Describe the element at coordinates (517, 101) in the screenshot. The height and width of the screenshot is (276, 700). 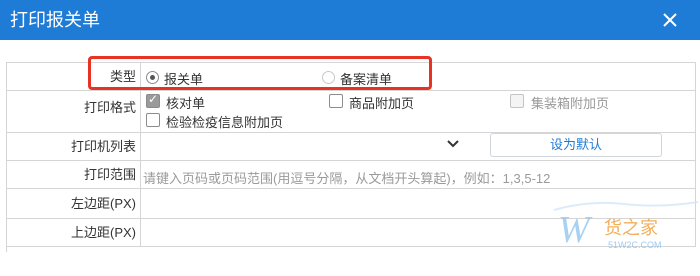
I see `checkbox-container-attachment` at that location.